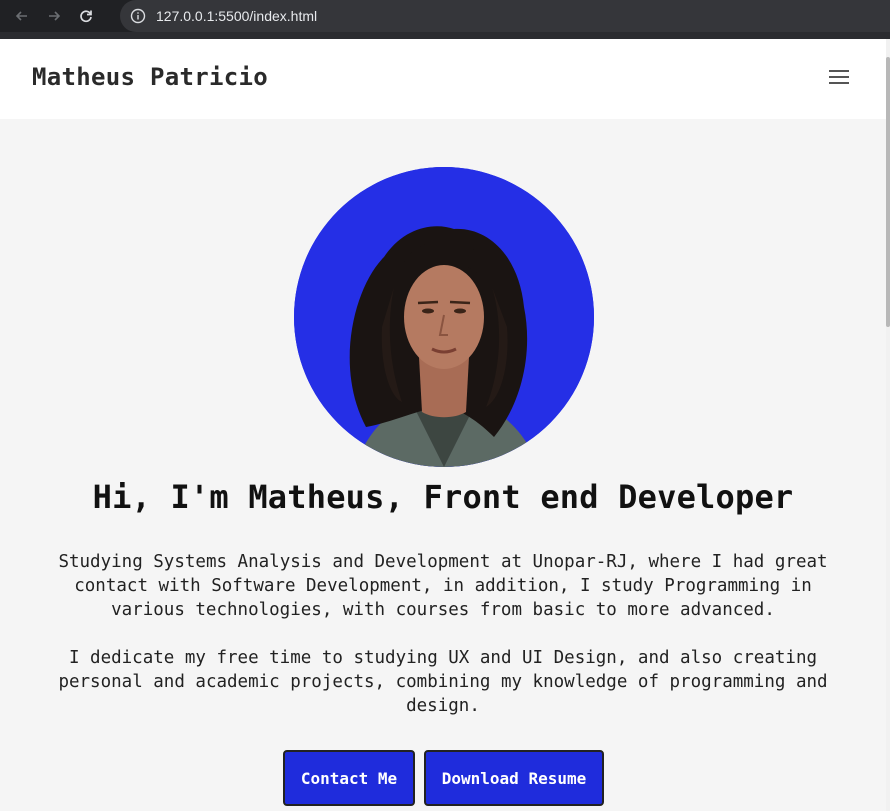  Describe the element at coordinates (150, 77) in the screenshot. I see `brand-name: Matheus Patricio` at that location.